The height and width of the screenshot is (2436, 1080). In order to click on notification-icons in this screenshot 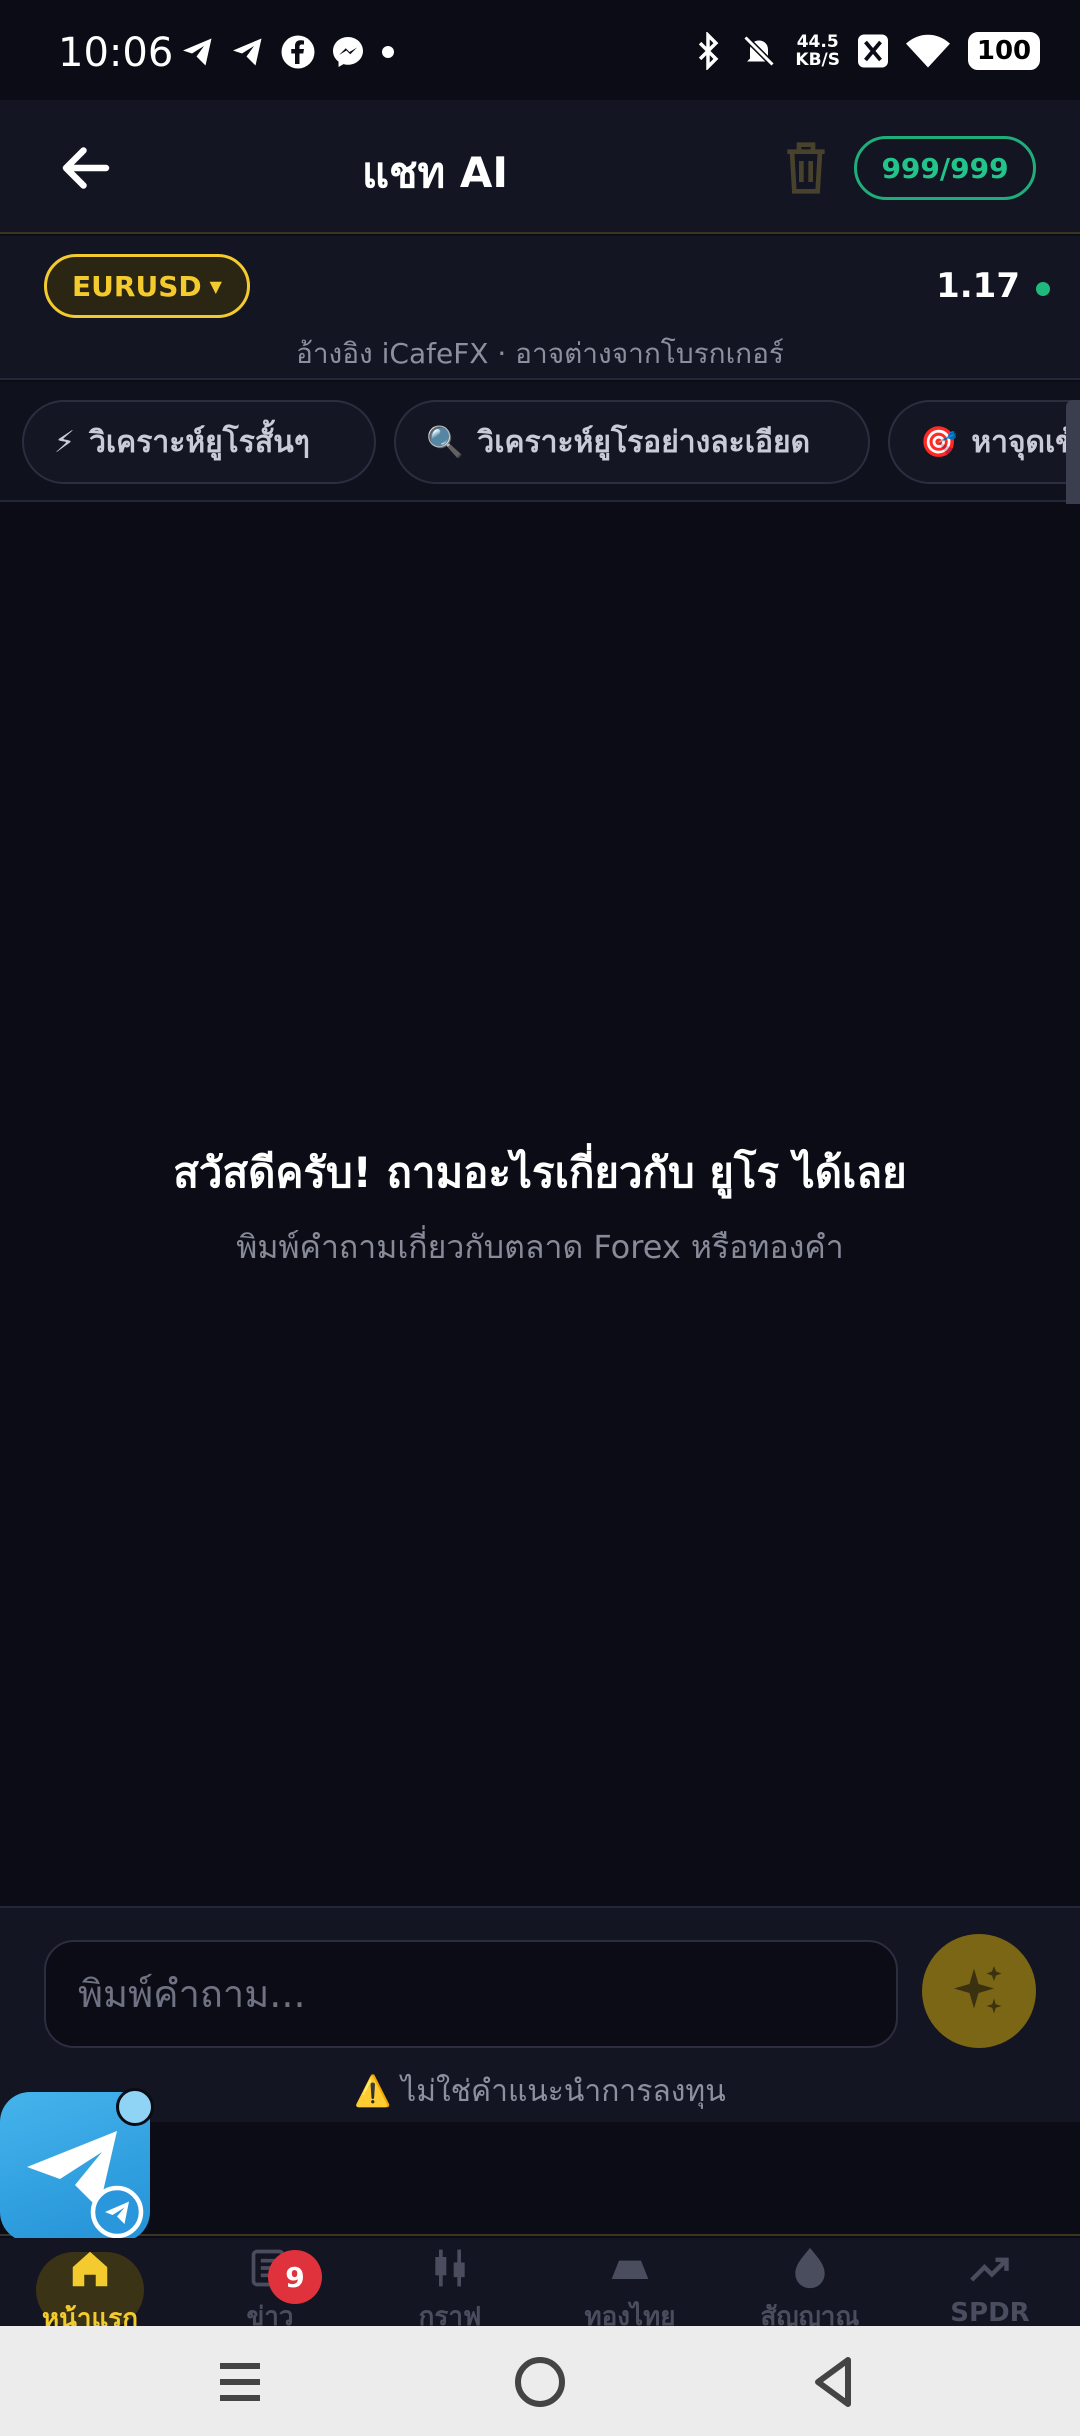, I will do `click(288, 52)`.